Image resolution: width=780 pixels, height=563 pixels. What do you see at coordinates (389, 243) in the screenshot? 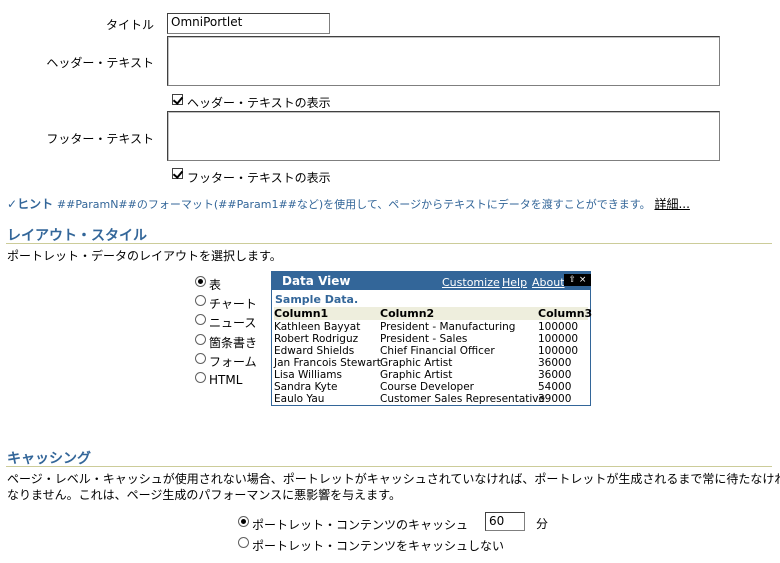
I see `layout-section-divider` at bounding box center [389, 243].